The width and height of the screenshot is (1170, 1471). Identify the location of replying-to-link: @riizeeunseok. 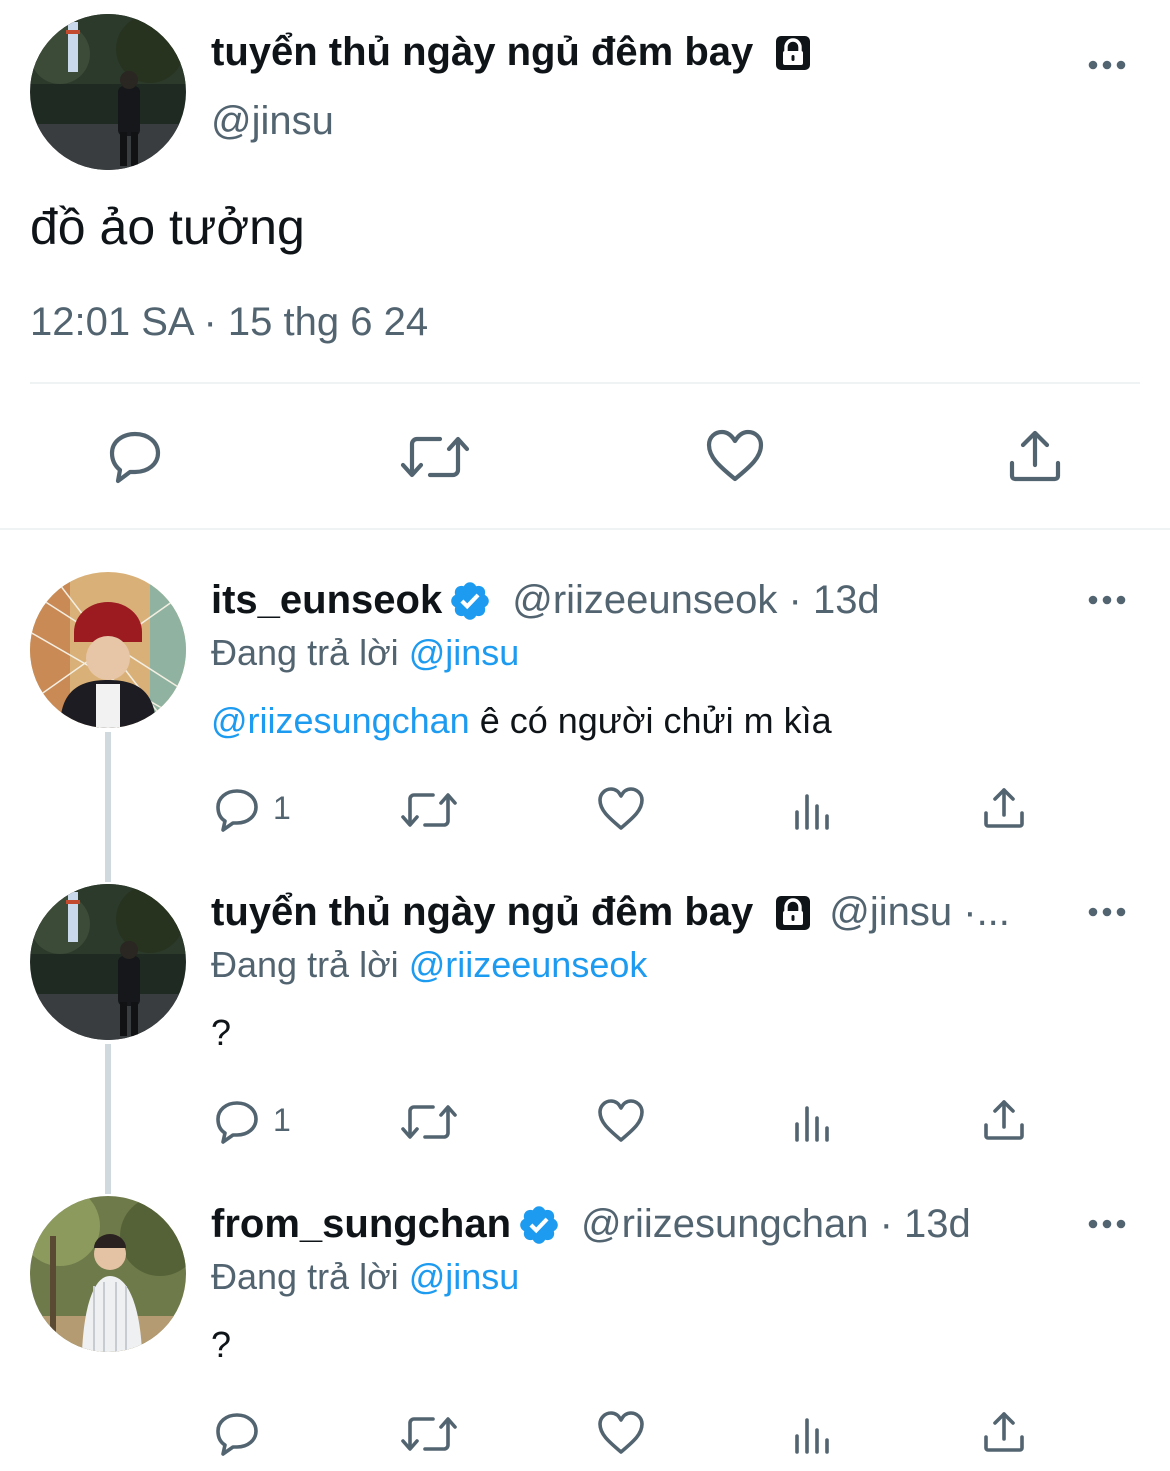
(528, 964).